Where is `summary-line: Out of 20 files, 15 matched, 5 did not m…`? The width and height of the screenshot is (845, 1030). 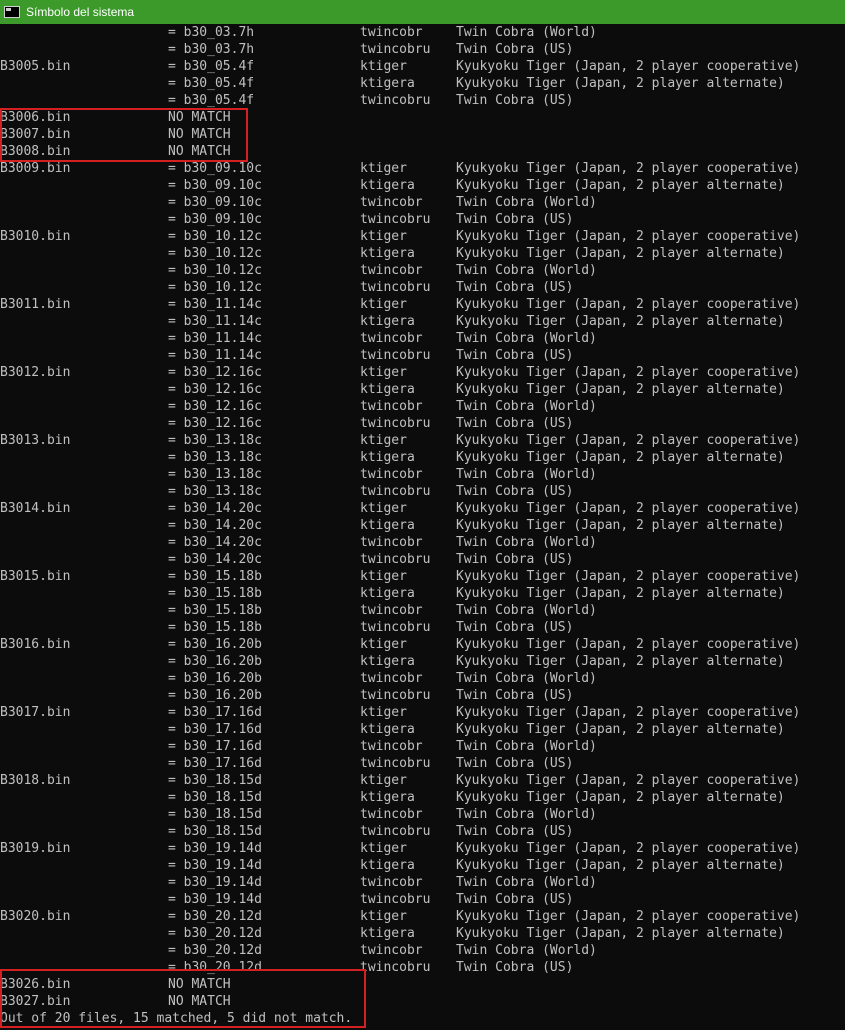 summary-line: Out of 20 files, 15 matched, 5 did not m… is located at coordinates (422, 1018).